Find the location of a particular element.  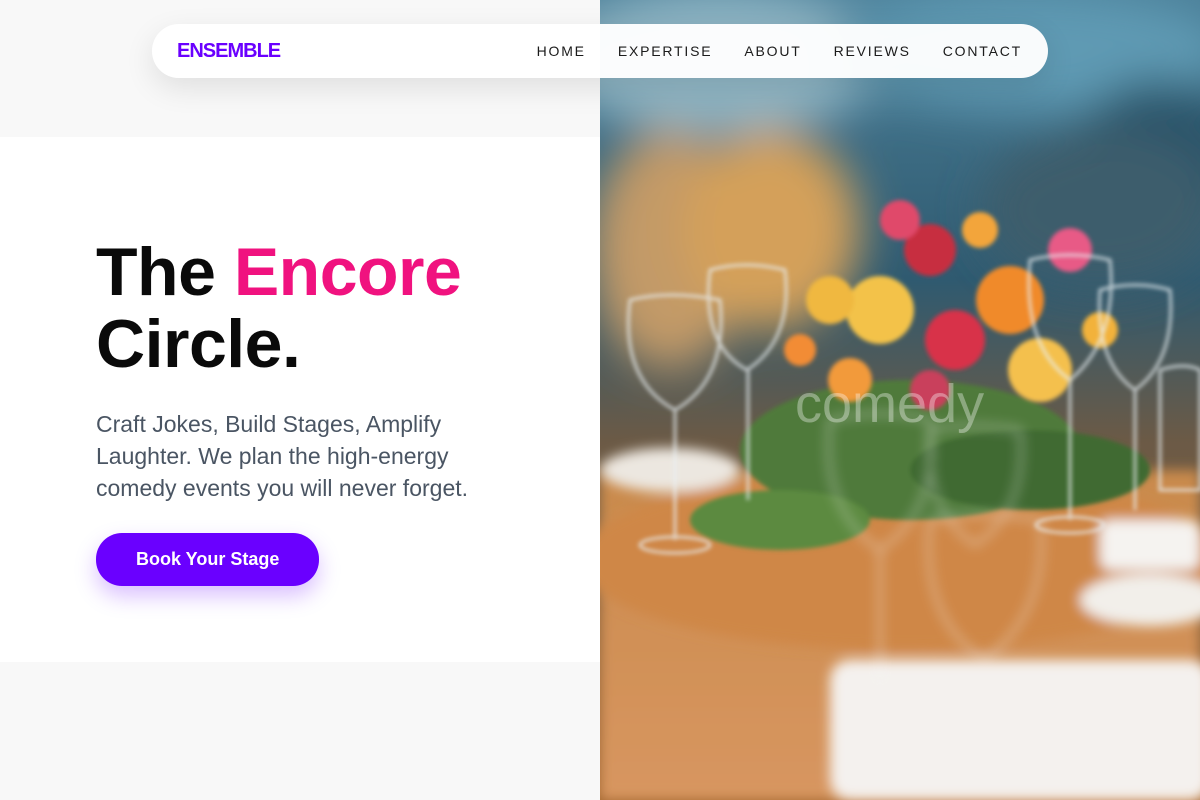

nav-link-contact: CONTACT is located at coordinates (982, 51).